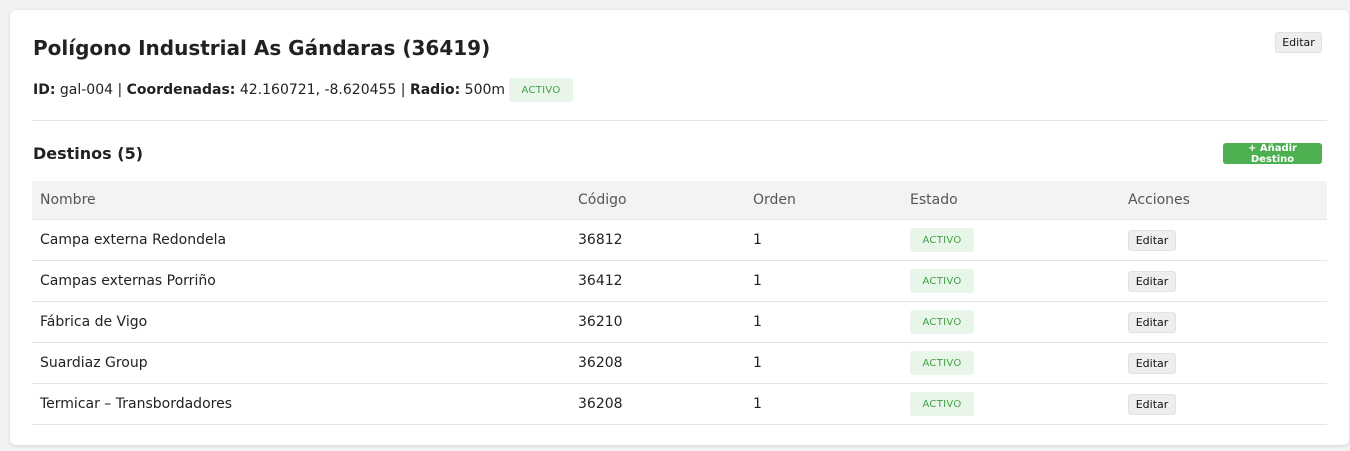 This screenshot has width=1350, height=451. What do you see at coordinates (657, 200) in the screenshot?
I see `column-header-code: Código` at bounding box center [657, 200].